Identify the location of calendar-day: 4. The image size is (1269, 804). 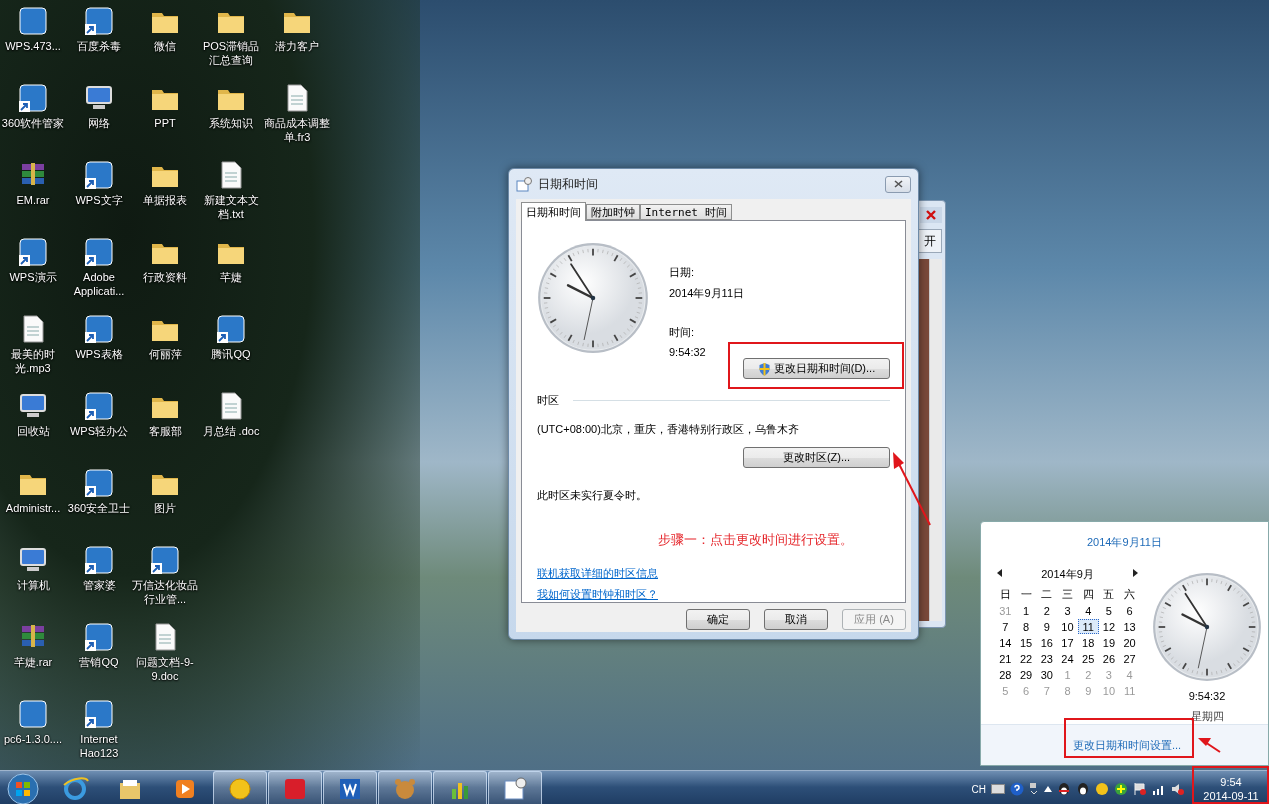
(1088, 610).